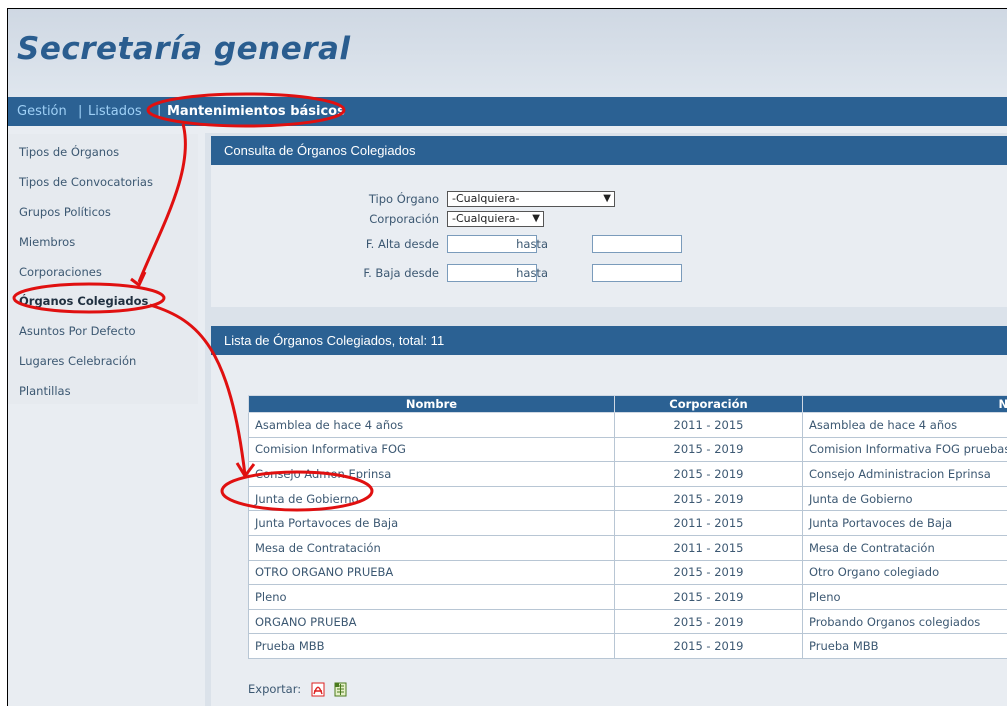  I want to click on cell-nombre: Junta Portavoces de Baja, so click(432, 523).